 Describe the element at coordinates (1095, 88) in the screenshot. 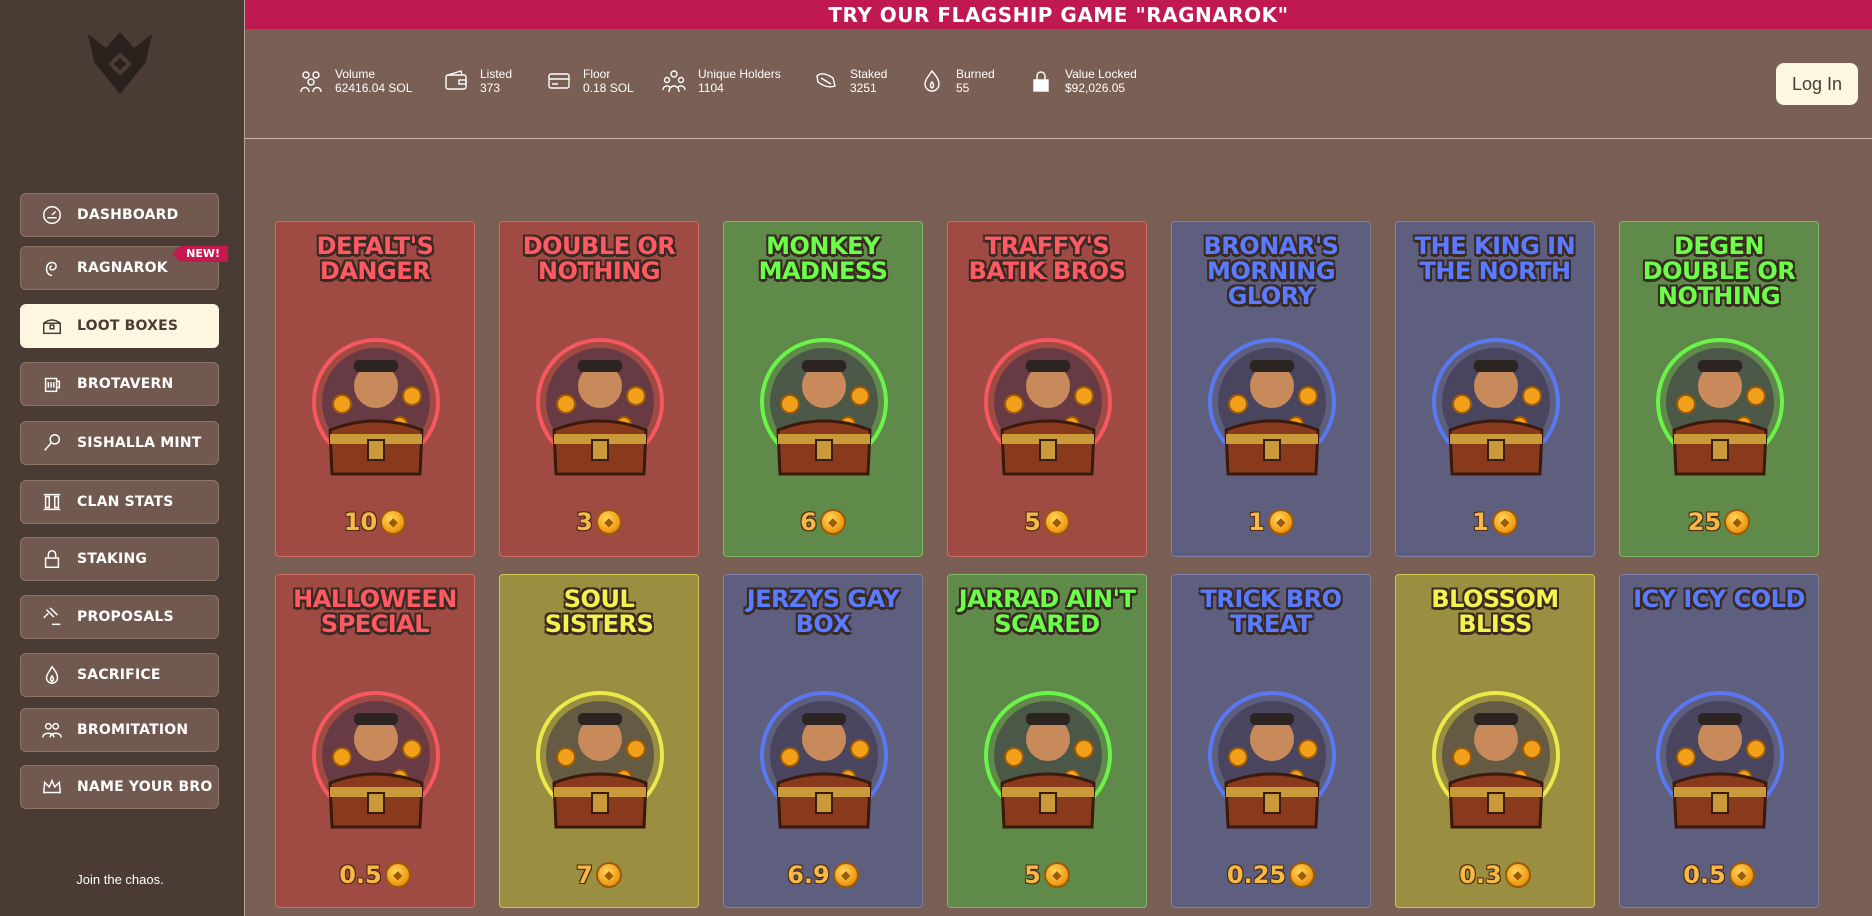

I see `stat-value: $92,026.05` at that location.